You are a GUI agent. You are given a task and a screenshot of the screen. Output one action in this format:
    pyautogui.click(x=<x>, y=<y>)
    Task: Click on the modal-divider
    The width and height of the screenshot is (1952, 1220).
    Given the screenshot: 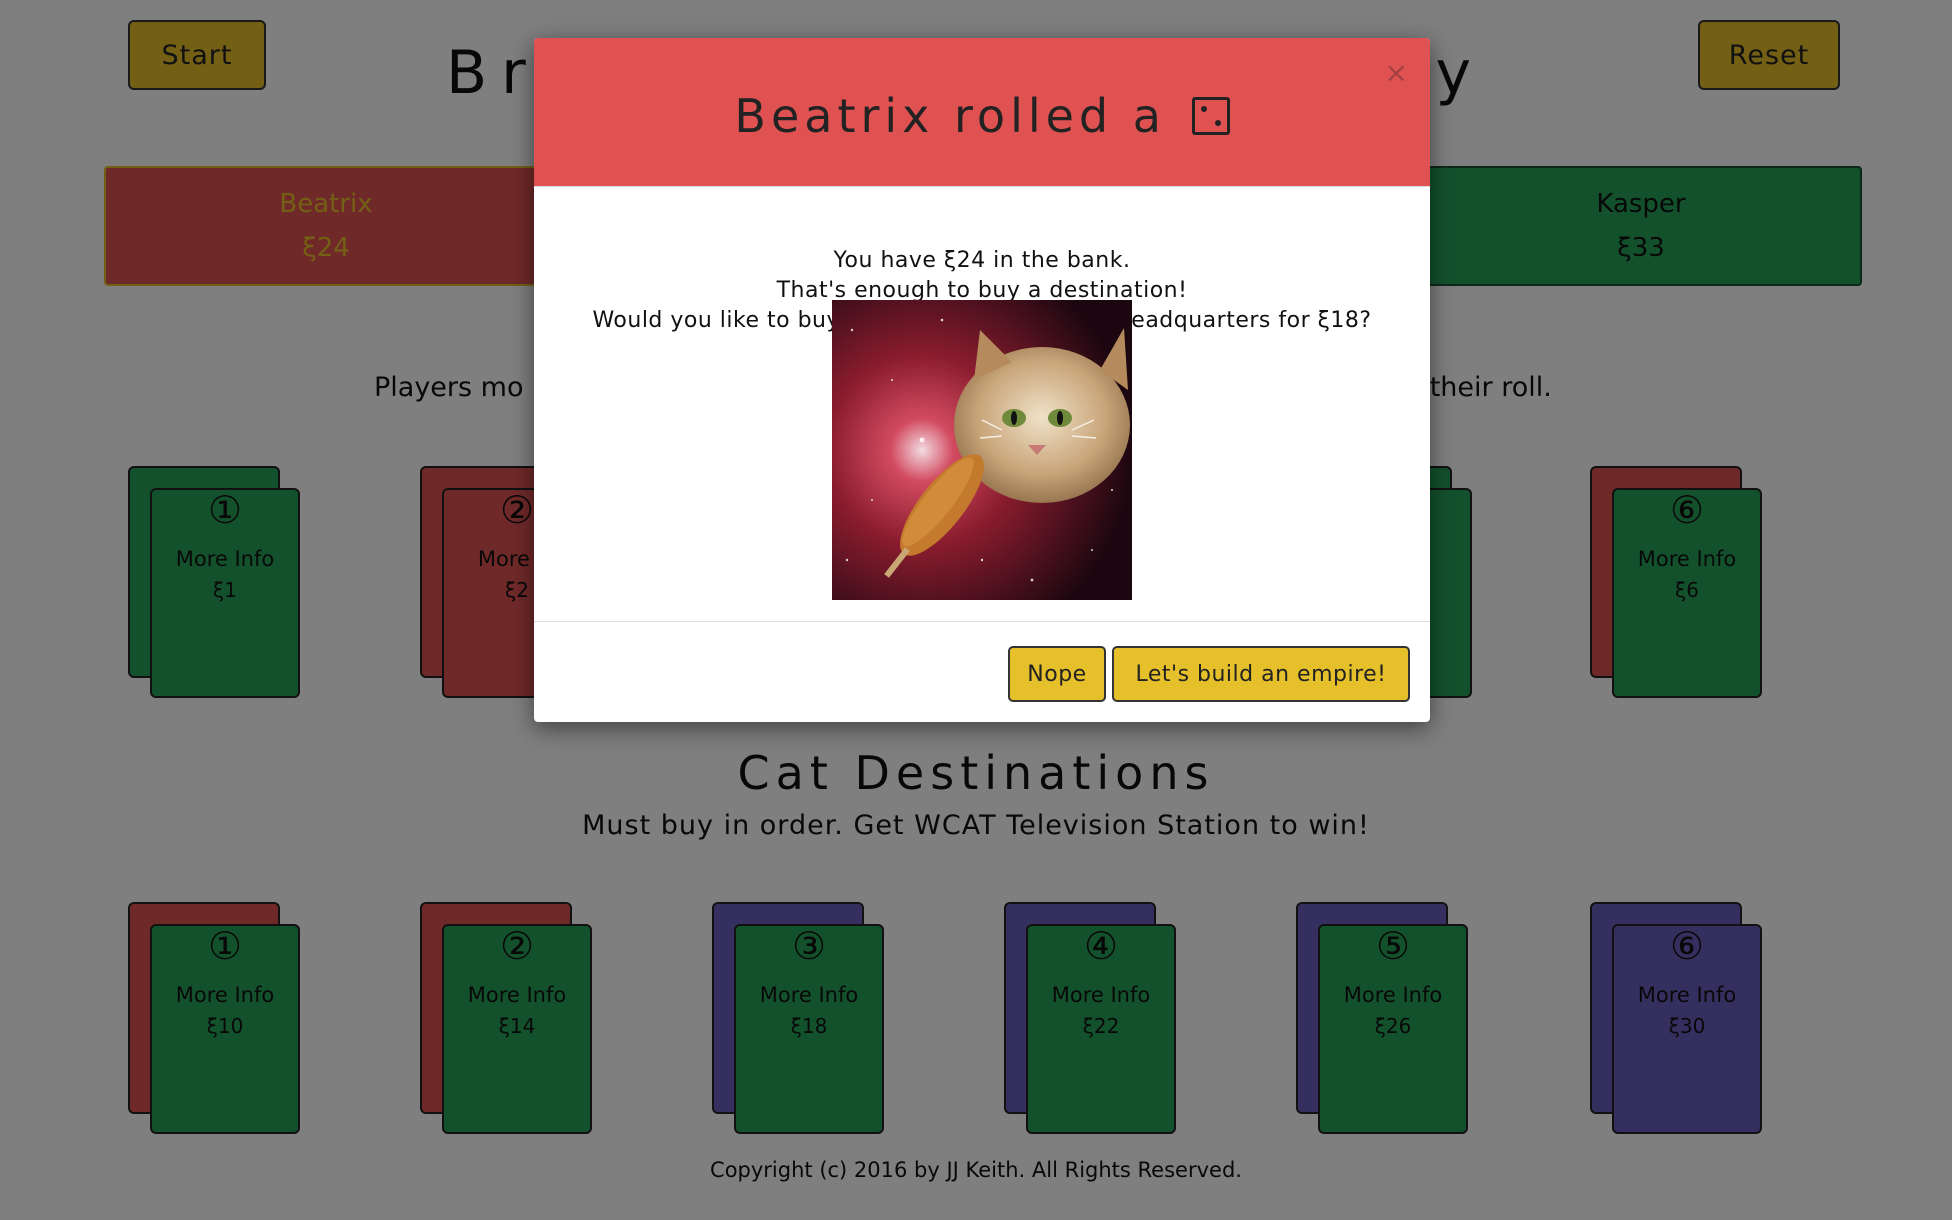 What is the action you would take?
    pyautogui.click(x=982, y=621)
    